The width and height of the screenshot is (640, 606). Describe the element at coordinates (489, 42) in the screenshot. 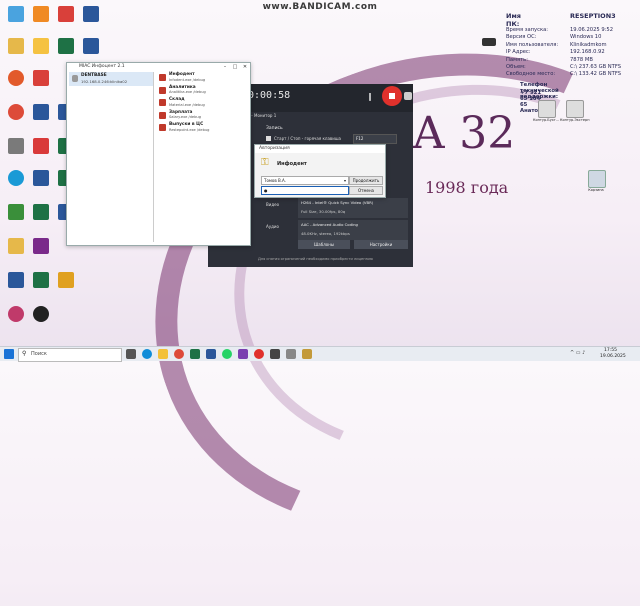

I see `keyboard-icon` at that location.